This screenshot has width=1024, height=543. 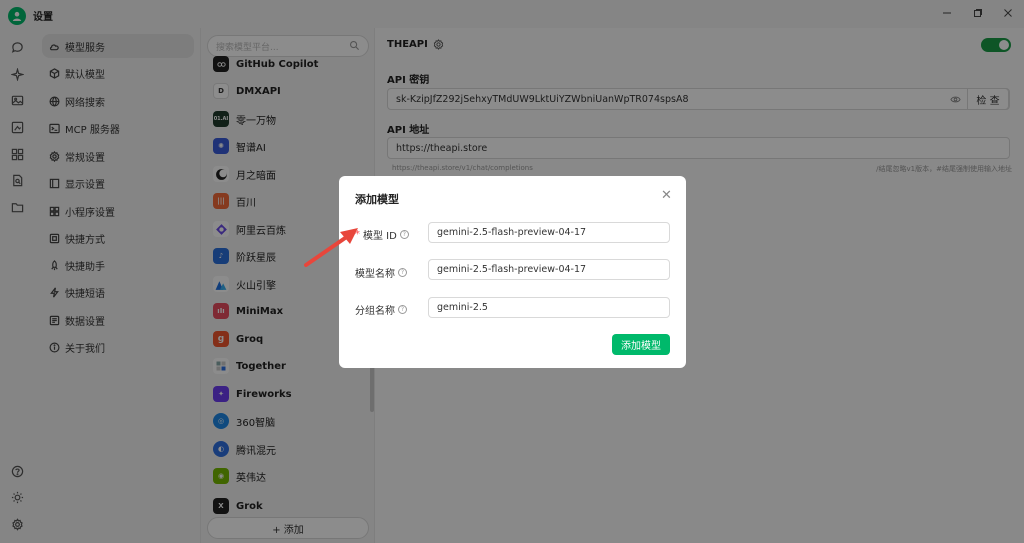 What do you see at coordinates (375, 311) in the screenshot?
I see `field-label: 分组名称` at bounding box center [375, 311].